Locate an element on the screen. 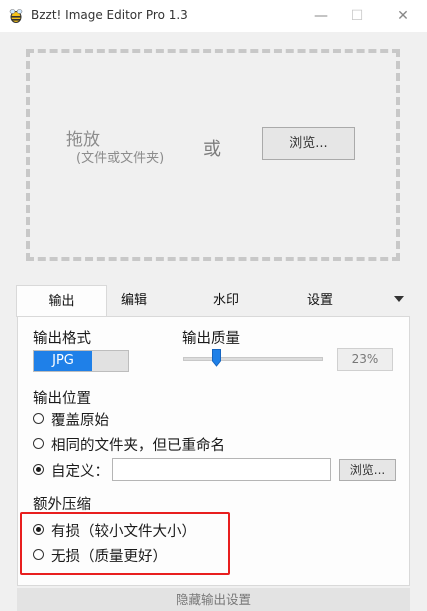 This screenshot has height=611, width=427. drop-sublabel: (文件或文件夹) is located at coordinates (120, 158).